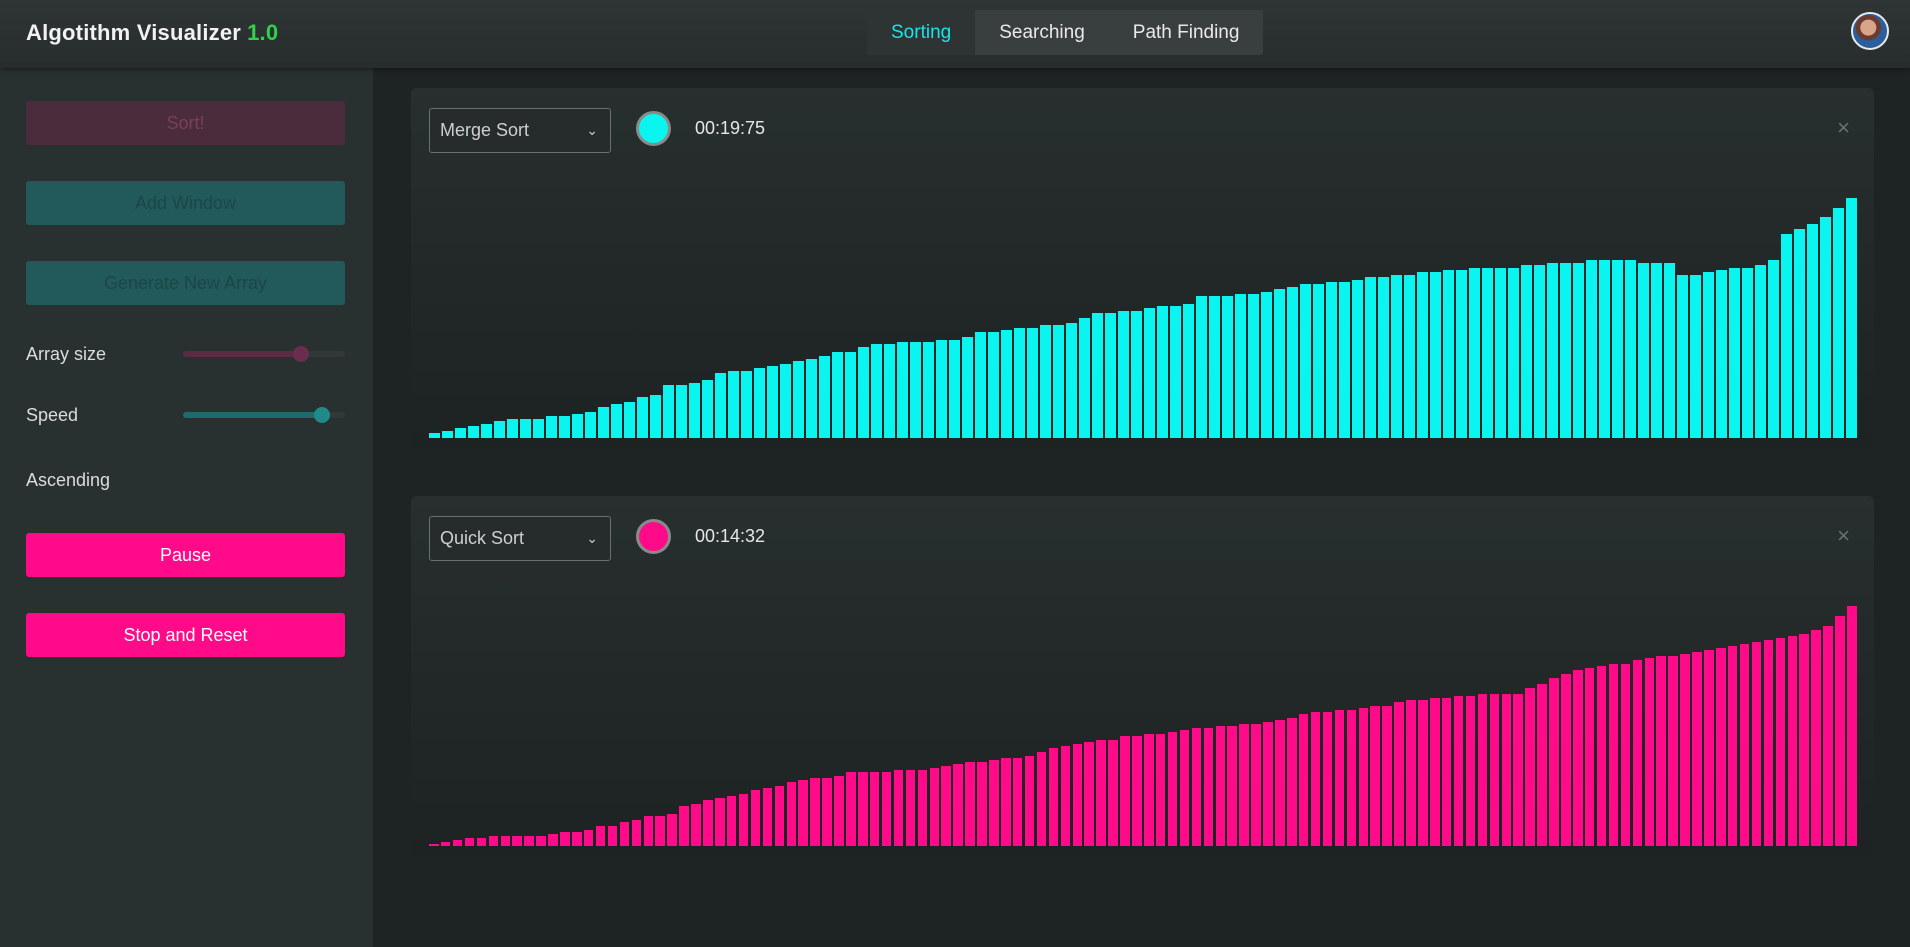  What do you see at coordinates (921, 32) in the screenshot?
I see `tab-sorting: Sorting` at bounding box center [921, 32].